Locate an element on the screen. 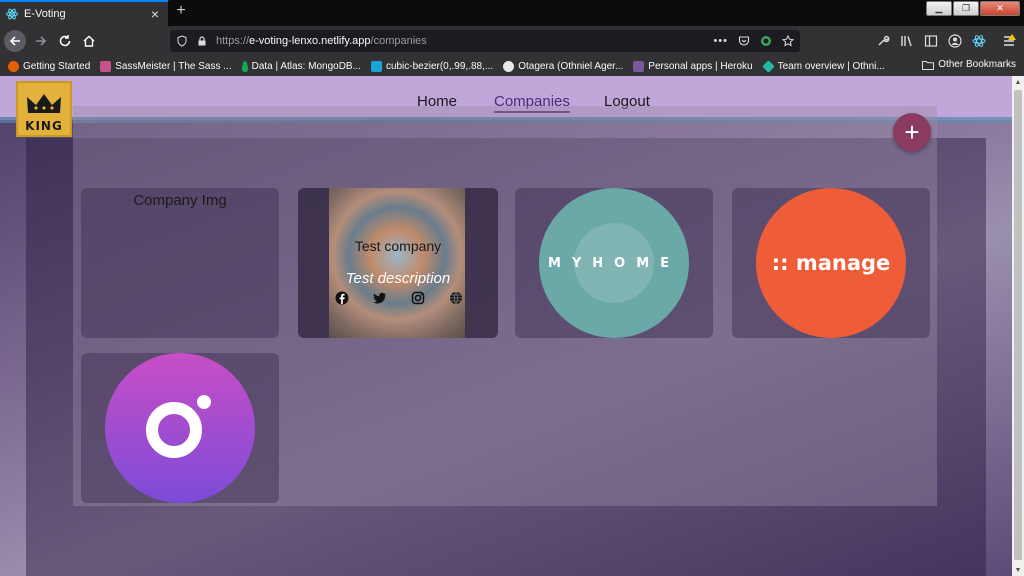  wrench-icon is located at coordinates (883, 41).